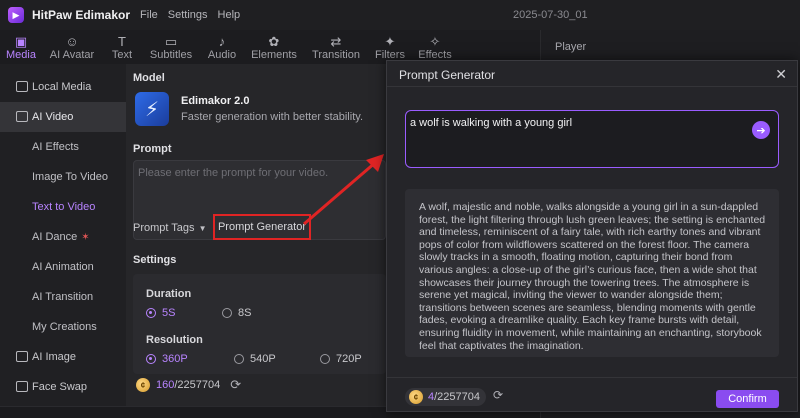 This screenshot has width=800, height=418. Describe the element at coordinates (222, 41) in the screenshot. I see `music-note-icon: ♪` at that location.